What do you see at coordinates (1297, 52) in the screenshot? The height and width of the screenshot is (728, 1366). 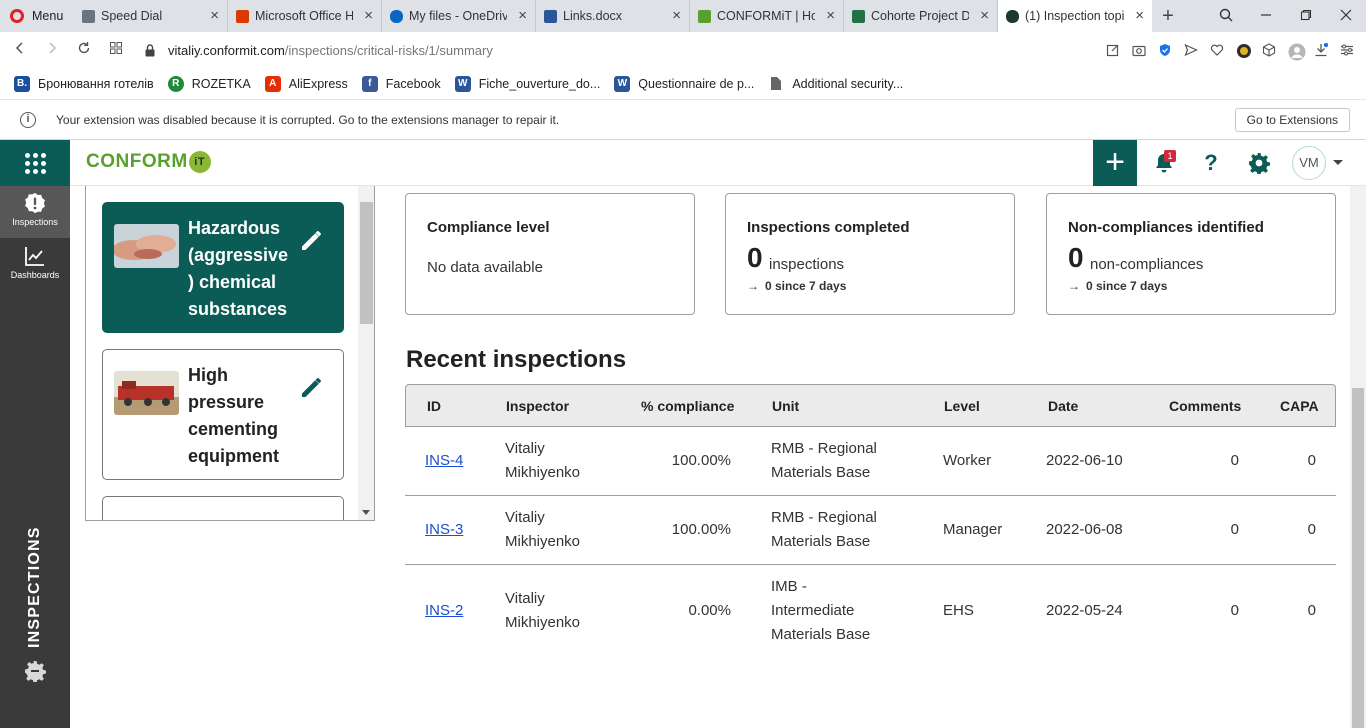 I see `profile-icon` at bounding box center [1297, 52].